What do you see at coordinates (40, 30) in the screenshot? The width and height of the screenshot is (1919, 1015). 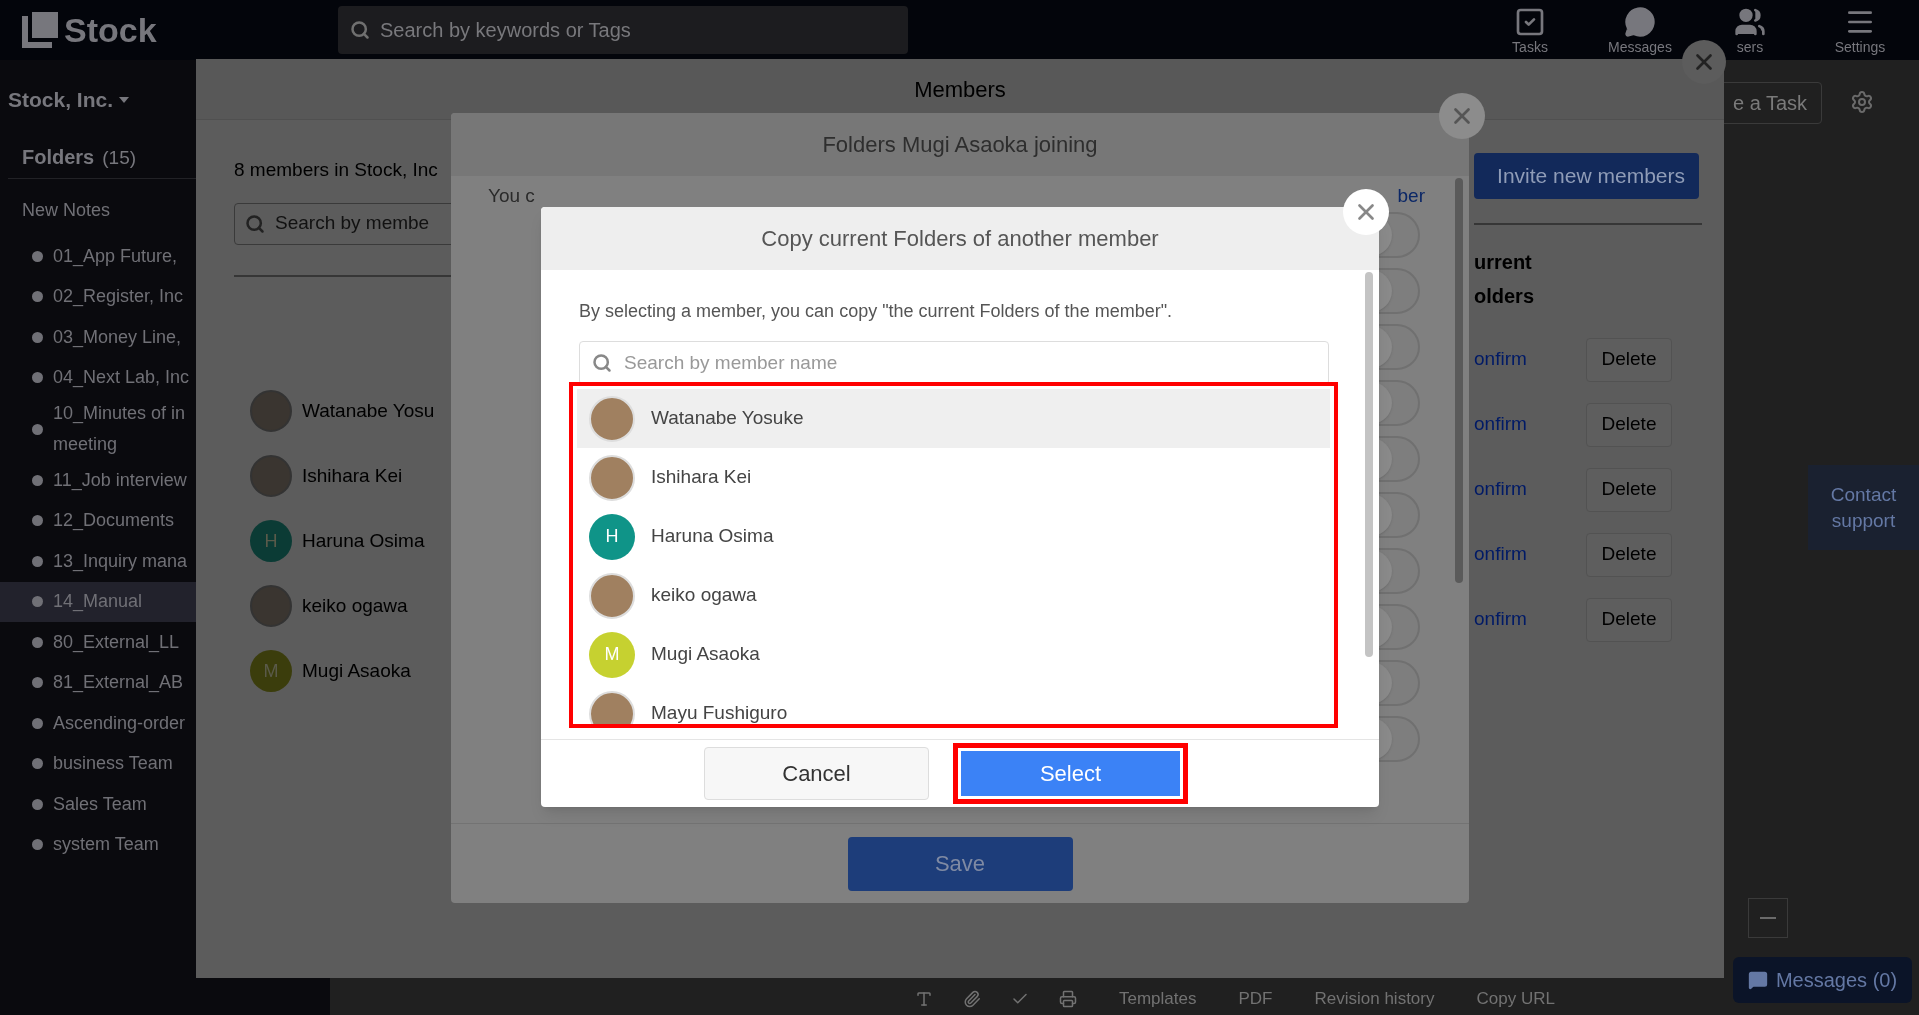 I see `logo-icon` at bounding box center [40, 30].